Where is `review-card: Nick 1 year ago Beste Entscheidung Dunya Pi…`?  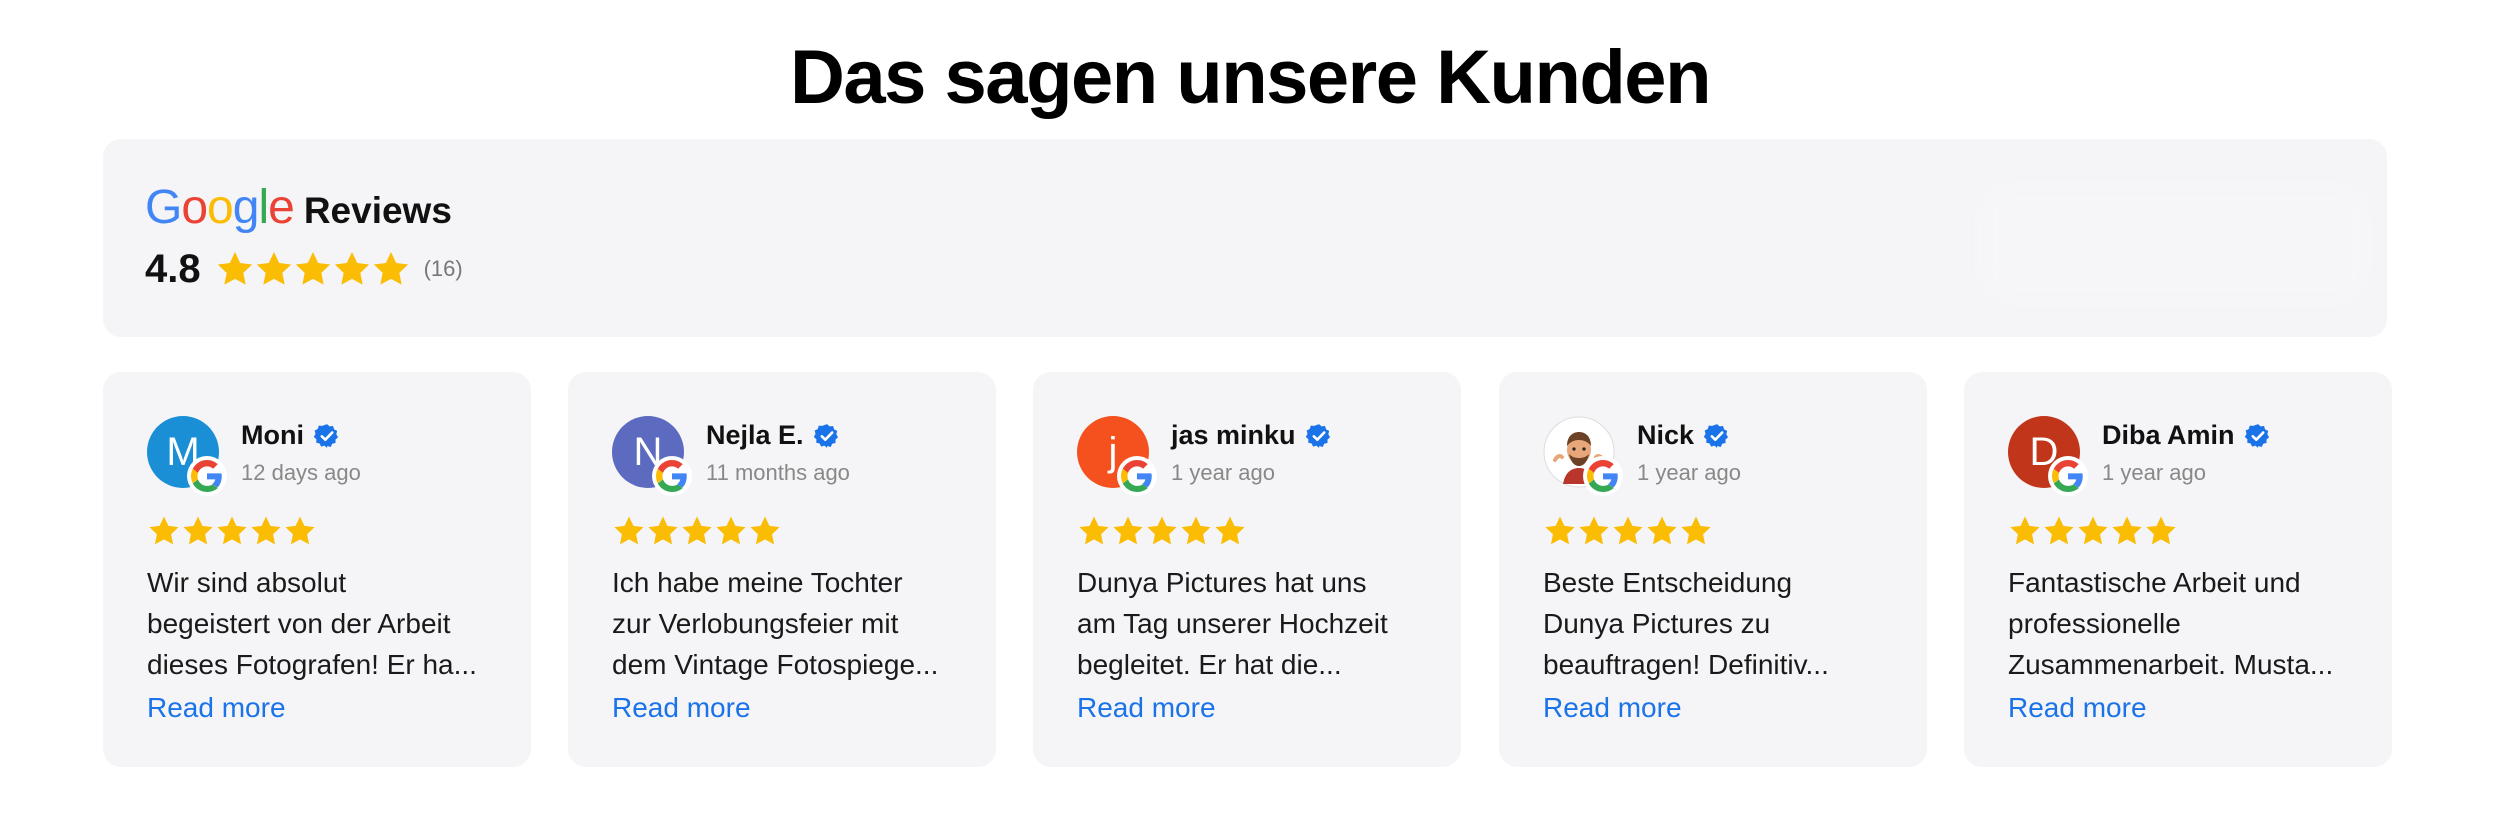
review-card: Nick 1 year ago Beste Entscheidung Dunya Pi… is located at coordinates (1713, 569).